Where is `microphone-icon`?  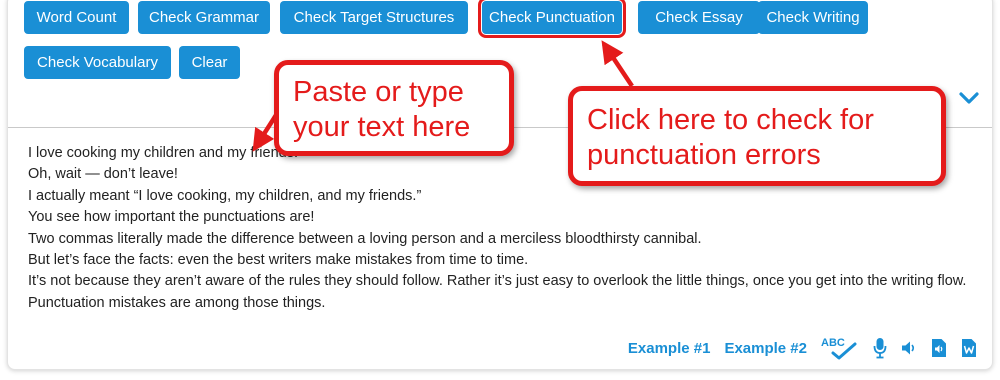 microphone-icon is located at coordinates (880, 348).